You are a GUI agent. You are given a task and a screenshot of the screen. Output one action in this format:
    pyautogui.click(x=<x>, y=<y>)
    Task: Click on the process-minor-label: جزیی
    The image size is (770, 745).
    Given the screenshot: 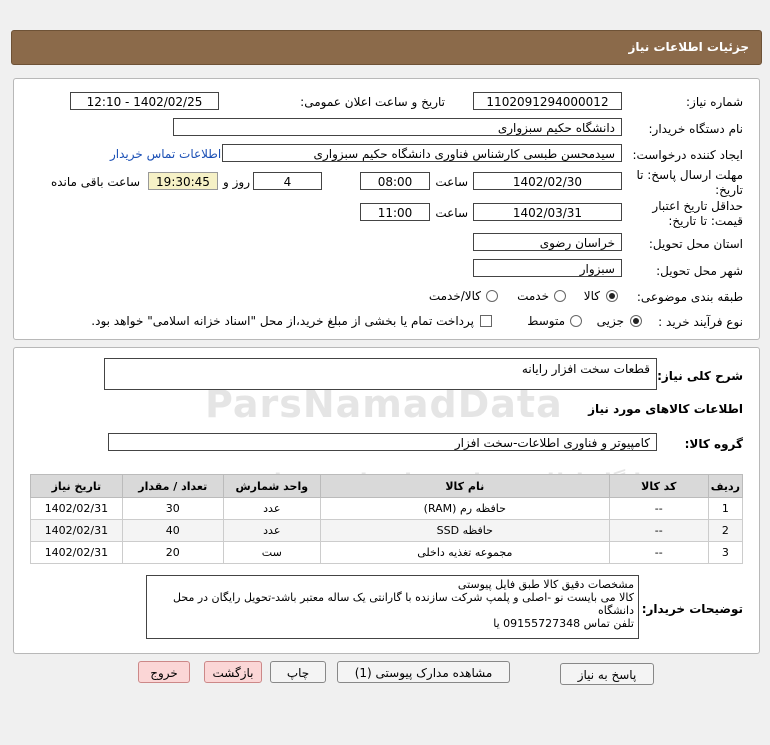 What is the action you would take?
    pyautogui.click(x=610, y=321)
    